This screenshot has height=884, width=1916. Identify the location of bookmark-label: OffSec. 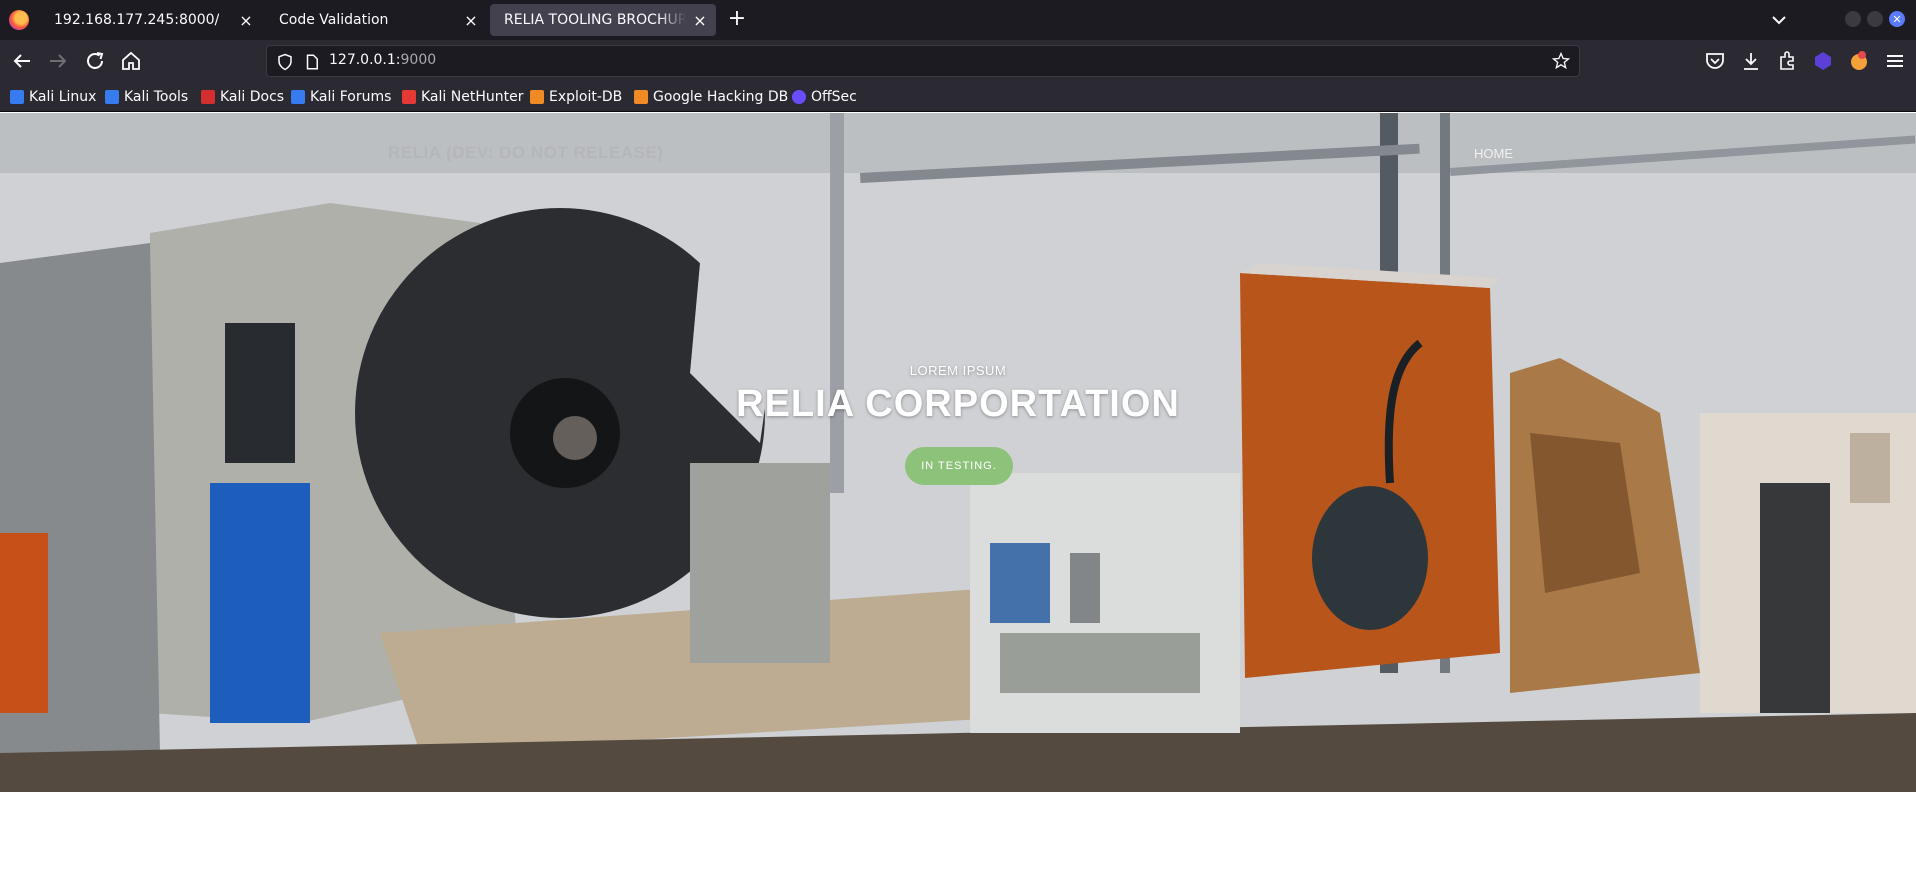
(834, 97).